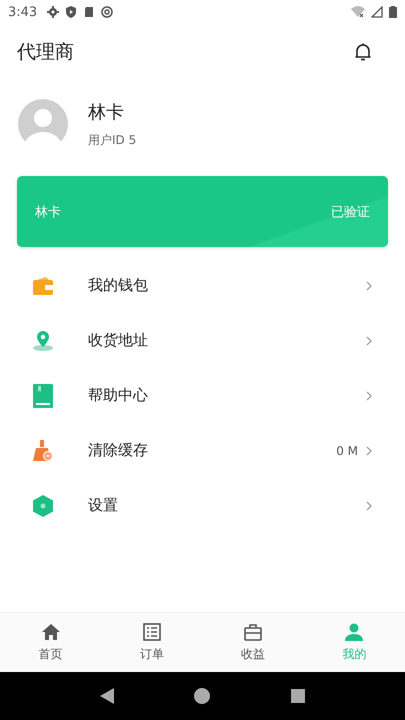 Image resolution: width=405 pixels, height=720 pixels. Describe the element at coordinates (363, 52) in the screenshot. I see `bell-icon` at that location.